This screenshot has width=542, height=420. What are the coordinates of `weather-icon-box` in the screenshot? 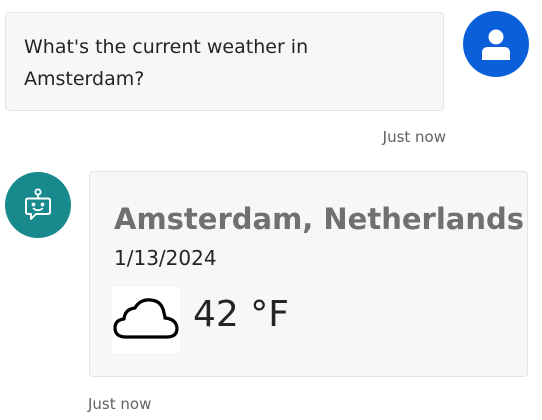 It's located at (146, 320).